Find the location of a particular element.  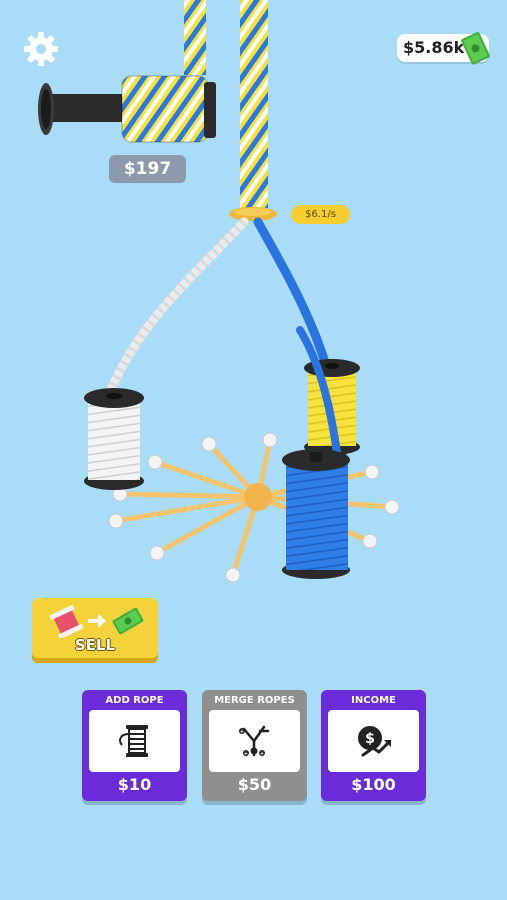

income-icon: $ is located at coordinates (374, 741).